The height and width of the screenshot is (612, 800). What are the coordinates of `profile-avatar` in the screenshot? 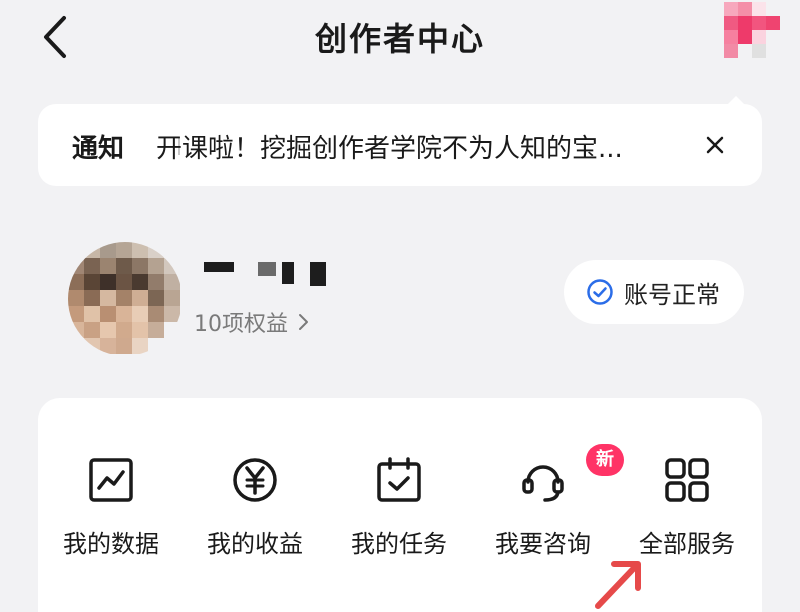 It's located at (125, 299).